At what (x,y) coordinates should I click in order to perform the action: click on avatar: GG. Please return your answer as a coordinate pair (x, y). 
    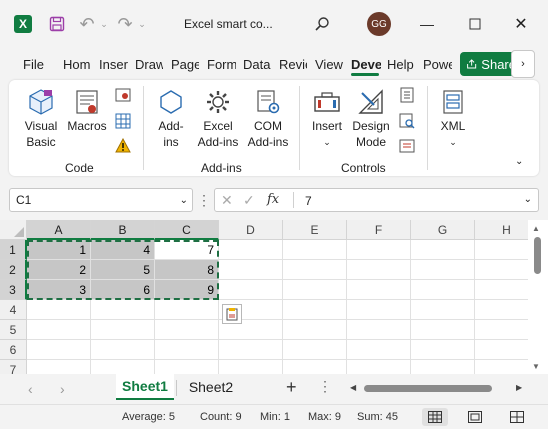
    Looking at the image, I should click on (379, 24).